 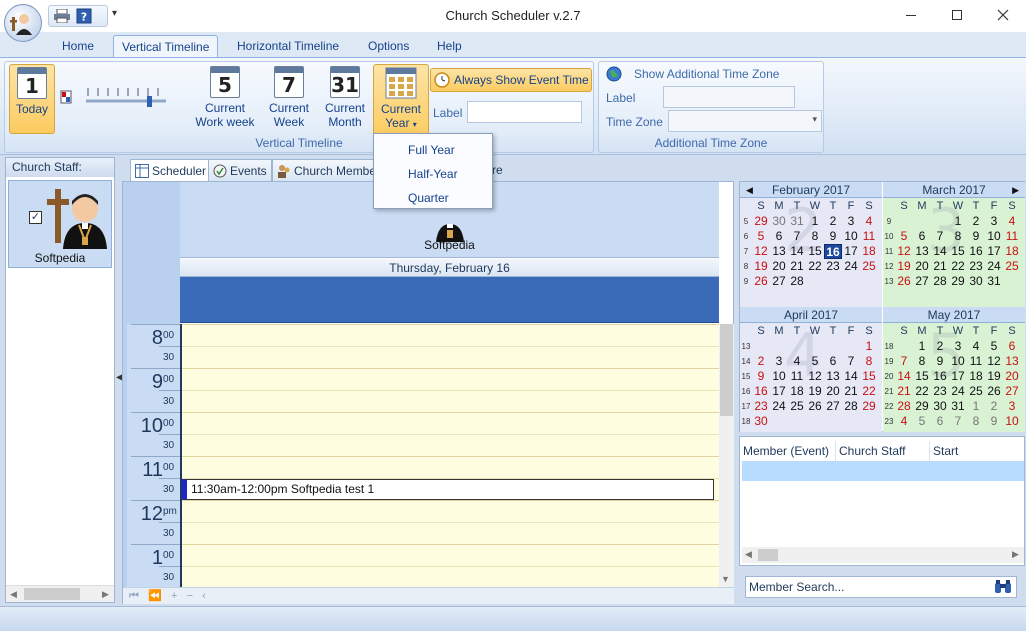 What do you see at coordinates (288, 46) in the screenshot?
I see `tab-horizontal-timeline: Horizontal Timeline` at bounding box center [288, 46].